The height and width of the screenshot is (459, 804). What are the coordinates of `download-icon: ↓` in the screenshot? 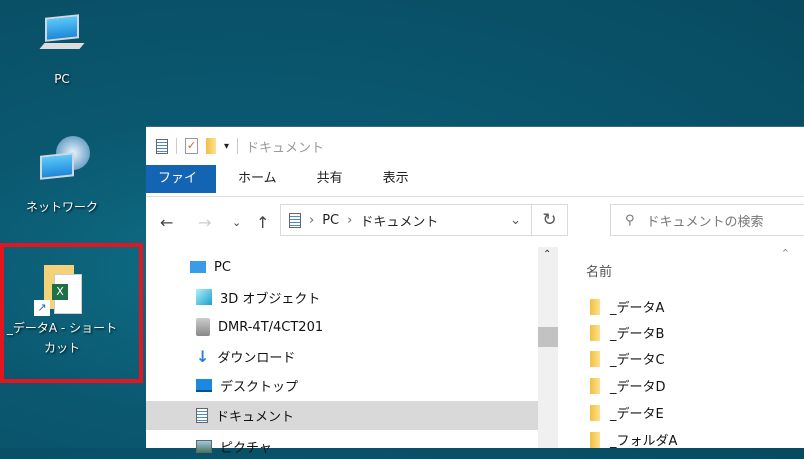 It's located at (203, 356).